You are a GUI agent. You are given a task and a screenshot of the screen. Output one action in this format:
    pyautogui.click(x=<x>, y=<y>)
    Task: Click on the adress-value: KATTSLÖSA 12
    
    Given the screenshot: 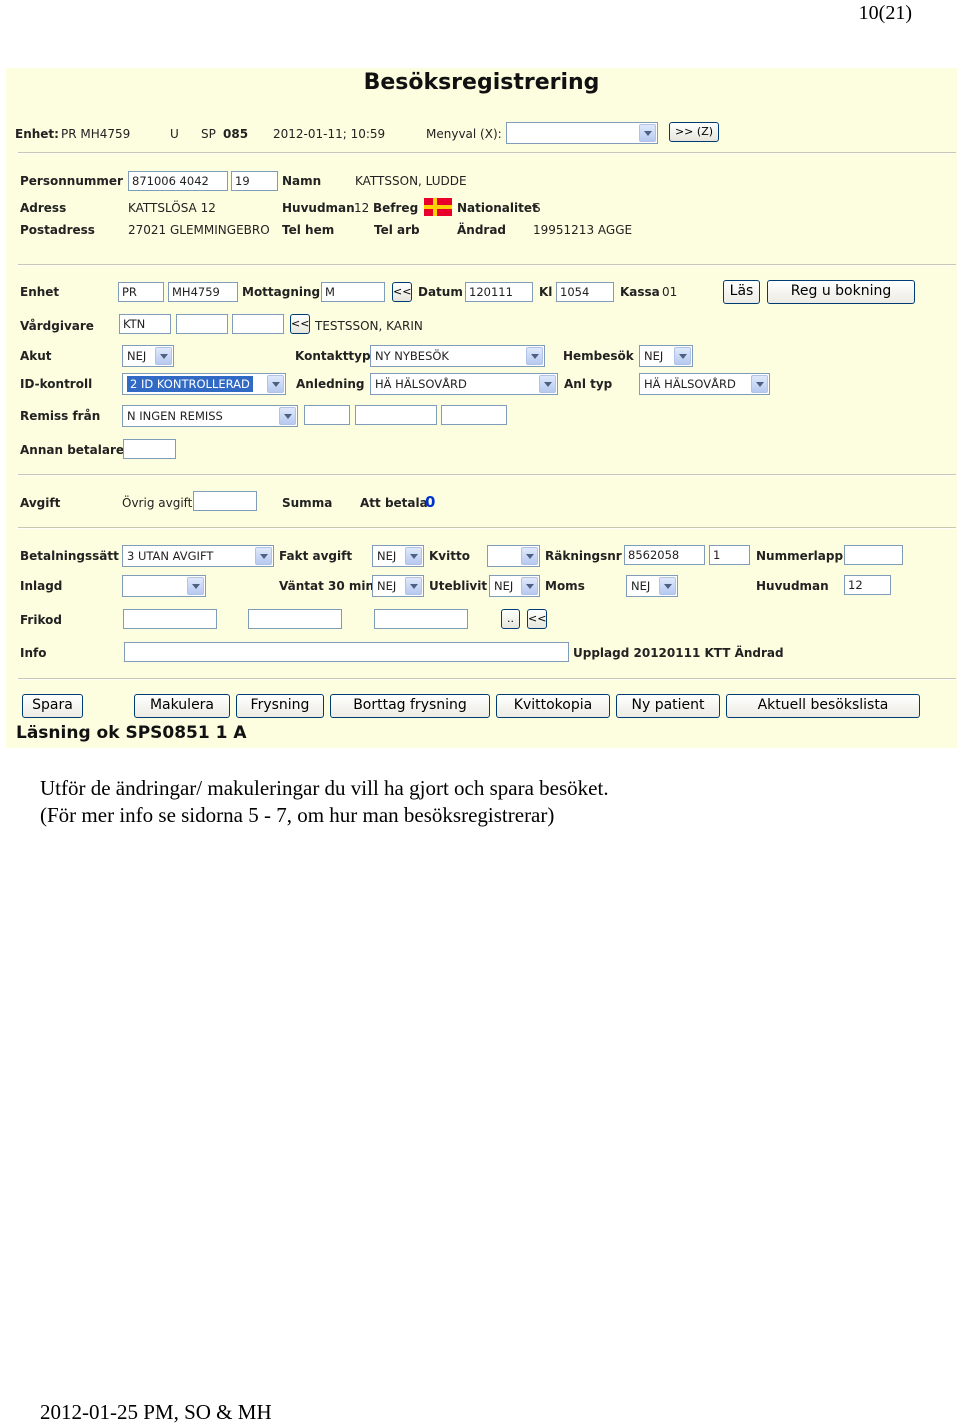 What is the action you would take?
    pyautogui.click(x=172, y=208)
    